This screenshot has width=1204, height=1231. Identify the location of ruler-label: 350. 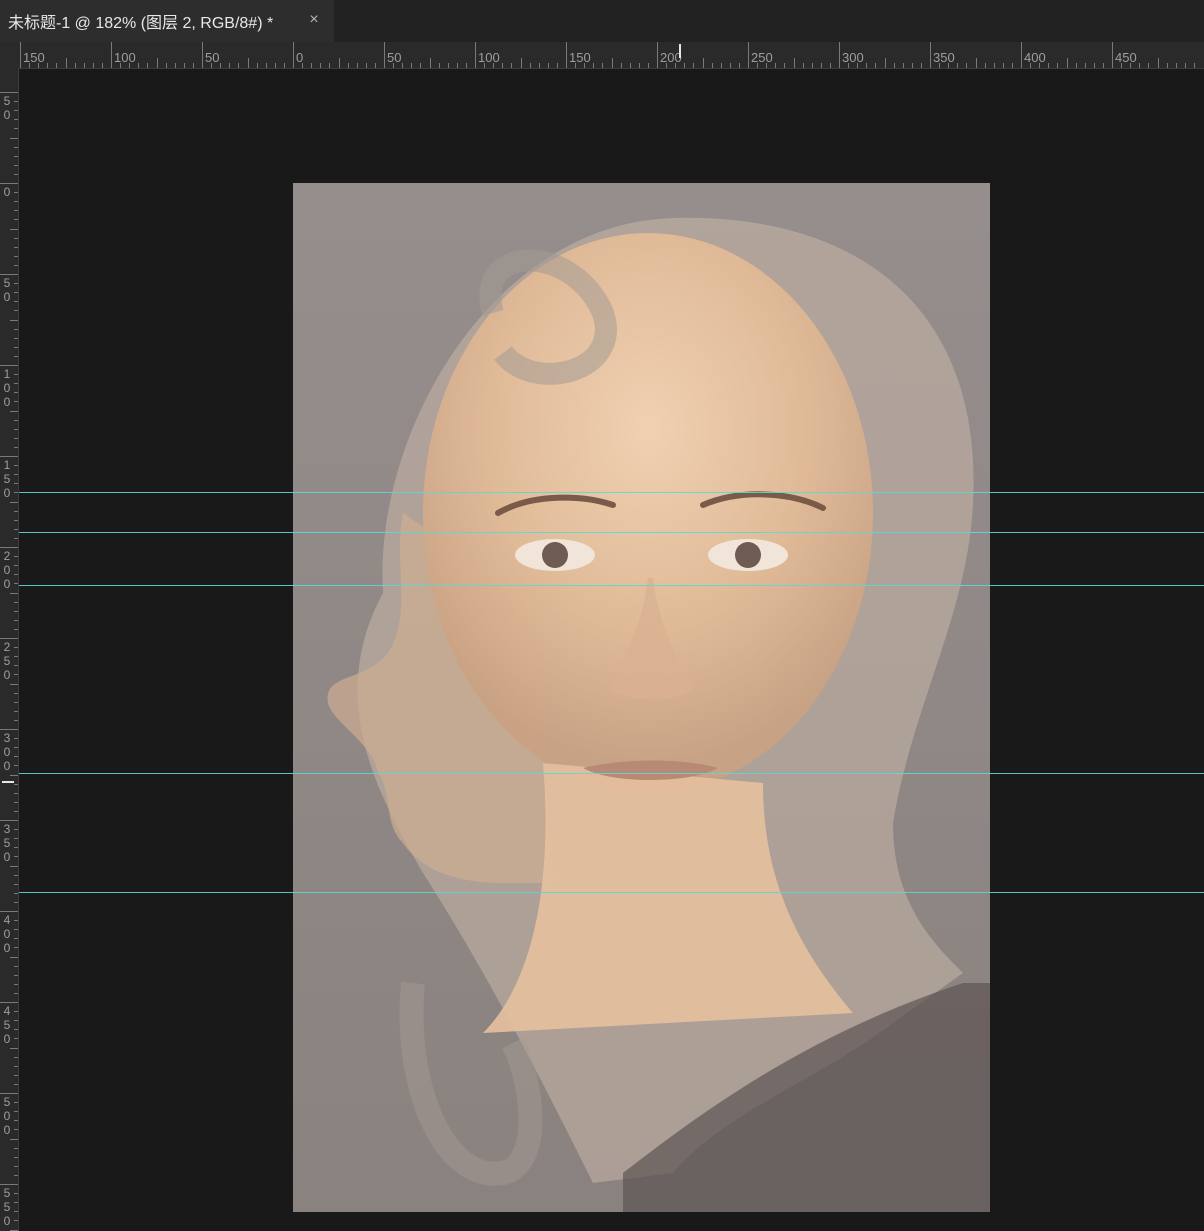
(944, 57).